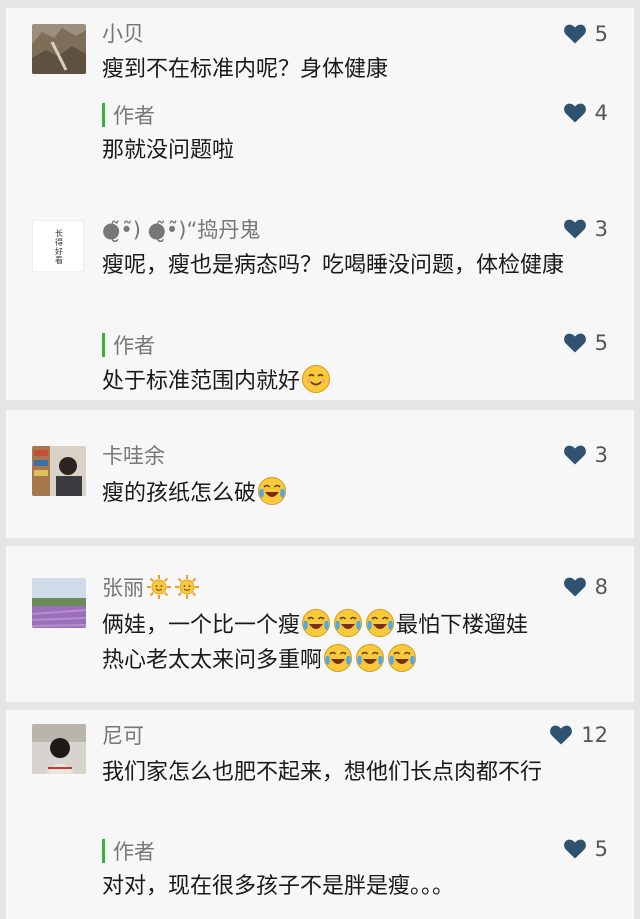 The height and width of the screenshot is (919, 640). I want to click on comment-text-line1a: 俩娃，一个比一个瘦, so click(201, 625).